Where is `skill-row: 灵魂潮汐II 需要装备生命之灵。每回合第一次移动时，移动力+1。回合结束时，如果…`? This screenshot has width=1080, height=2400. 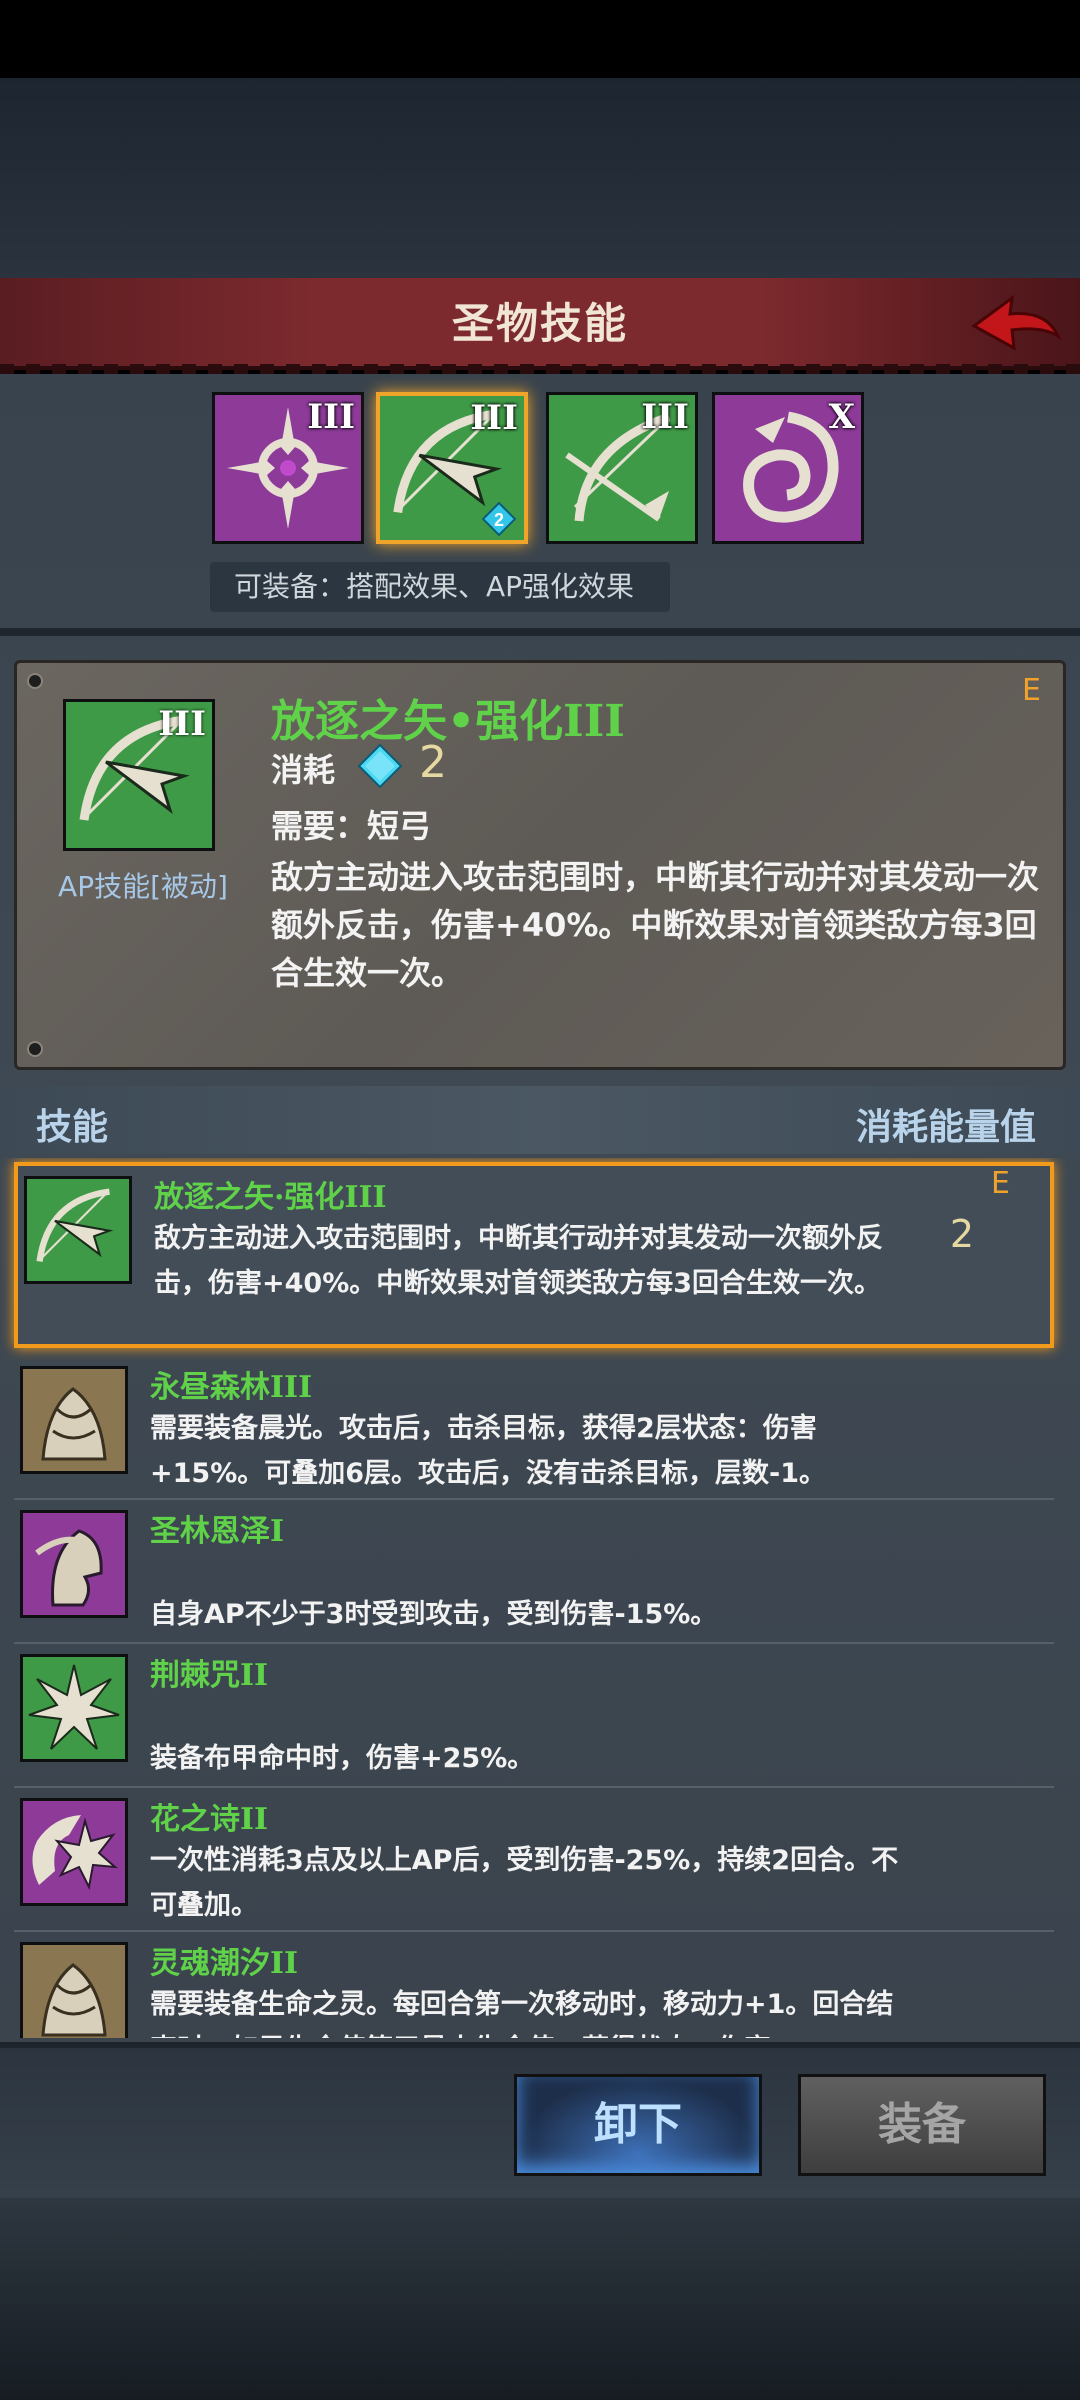 skill-row: 灵魂潮汐II 需要装备生命之灵。每回合第一次移动时，移动力+1。回合结束时，如果… is located at coordinates (534, 1985).